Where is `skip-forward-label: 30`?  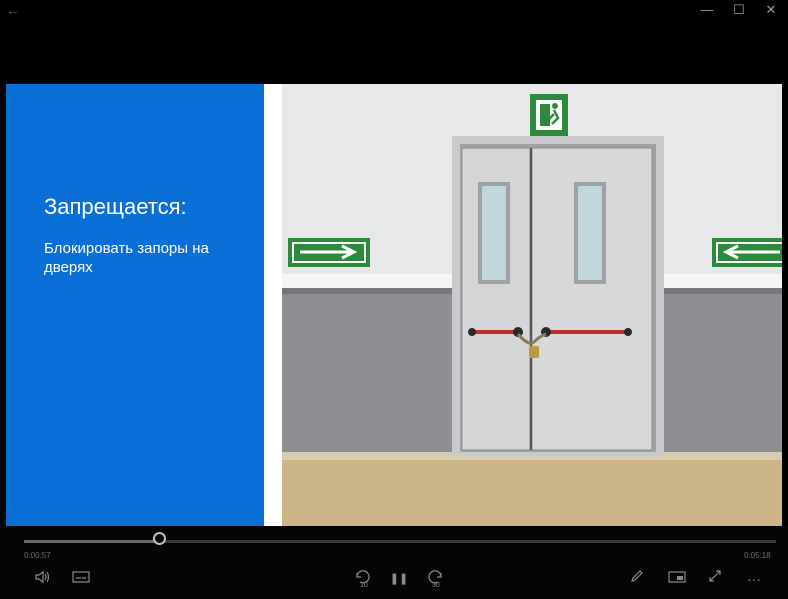 skip-forward-label: 30 is located at coordinates (436, 585).